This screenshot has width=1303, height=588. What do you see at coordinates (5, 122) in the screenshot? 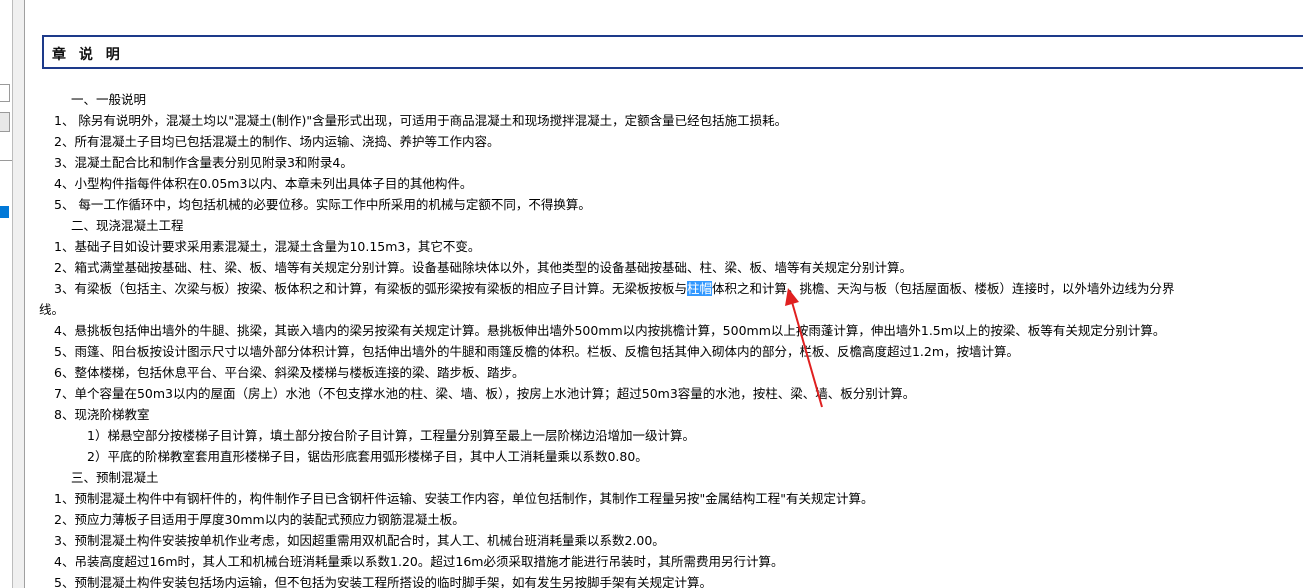
I see `left-search-button` at bounding box center [5, 122].